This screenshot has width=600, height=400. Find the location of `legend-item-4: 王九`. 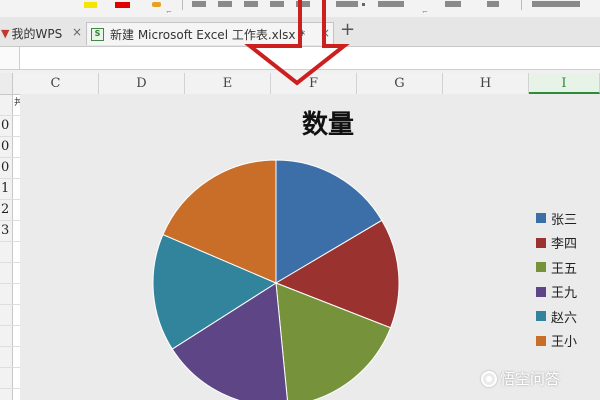

legend-item-4: 王九 is located at coordinates (567, 292).